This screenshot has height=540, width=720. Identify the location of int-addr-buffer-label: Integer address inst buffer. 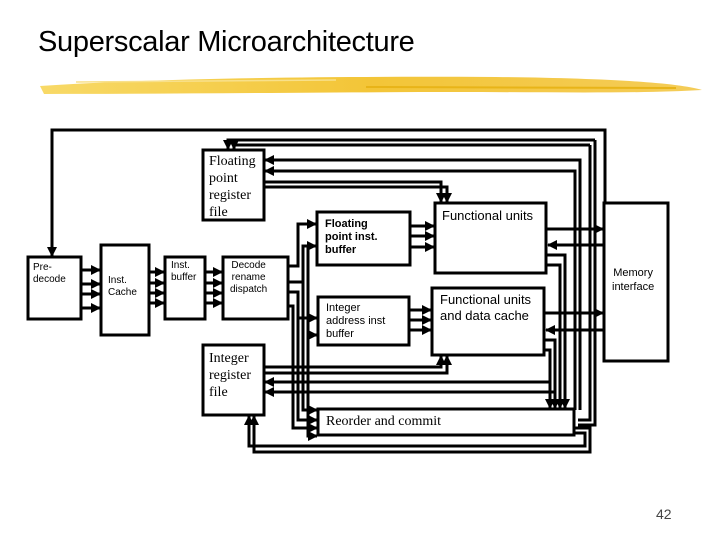
(356, 321).